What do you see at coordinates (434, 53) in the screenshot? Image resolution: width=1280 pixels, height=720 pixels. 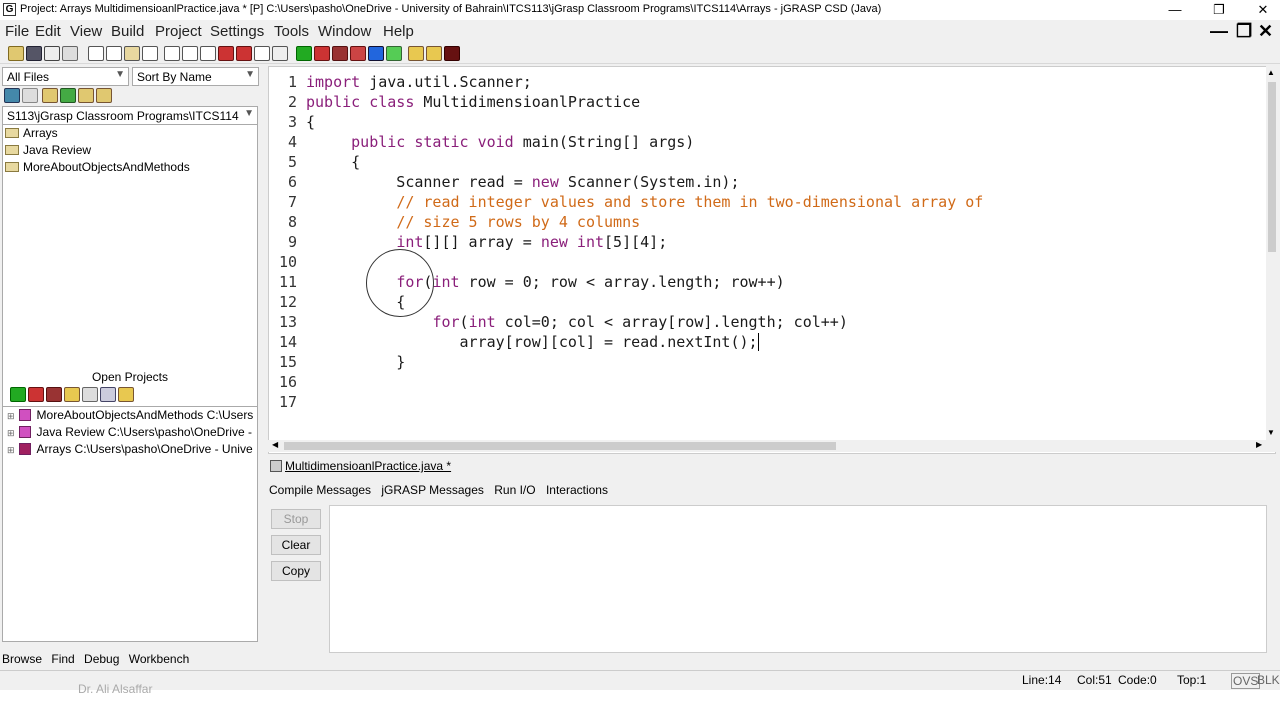 I see `mail-icon` at bounding box center [434, 53].